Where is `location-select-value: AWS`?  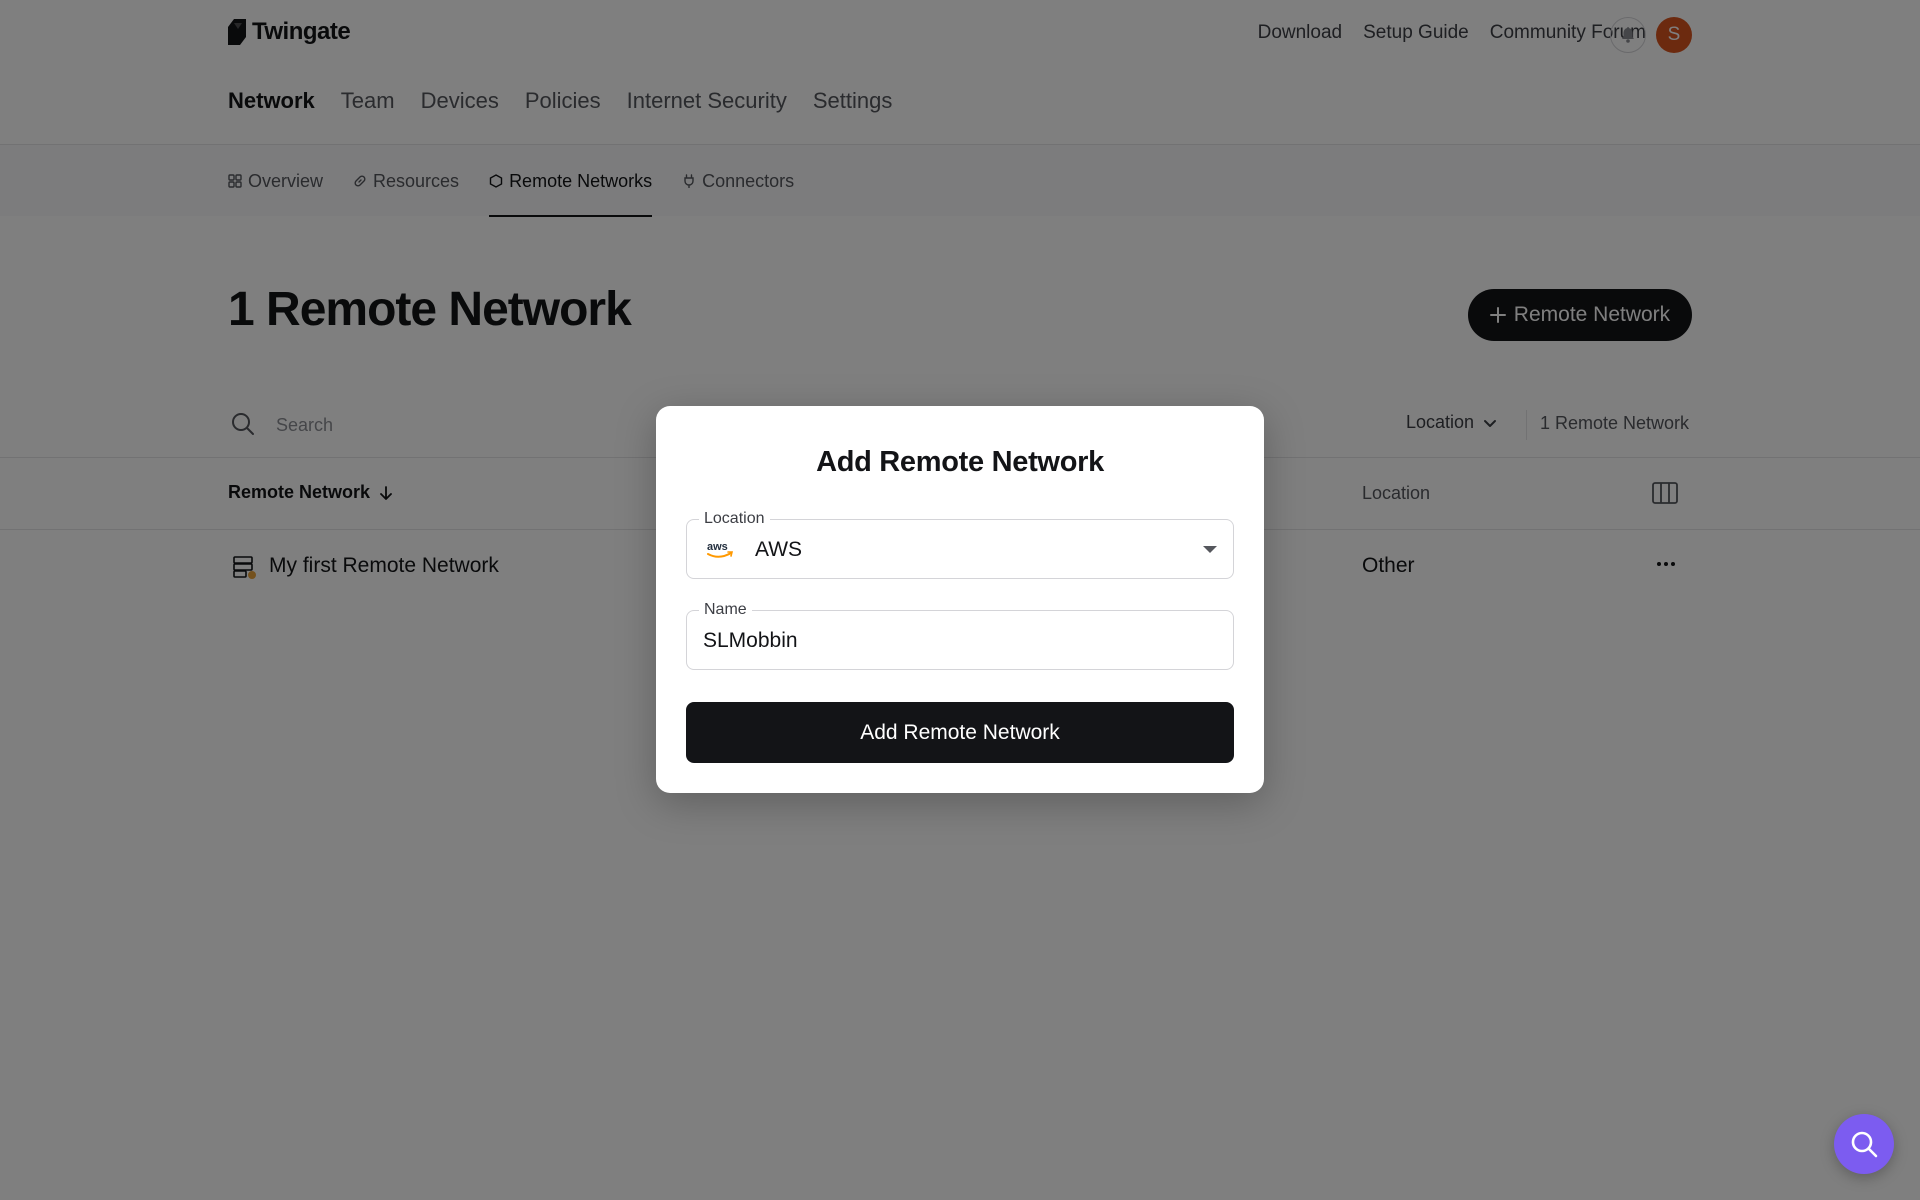
location-select-value: AWS is located at coordinates (779, 549).